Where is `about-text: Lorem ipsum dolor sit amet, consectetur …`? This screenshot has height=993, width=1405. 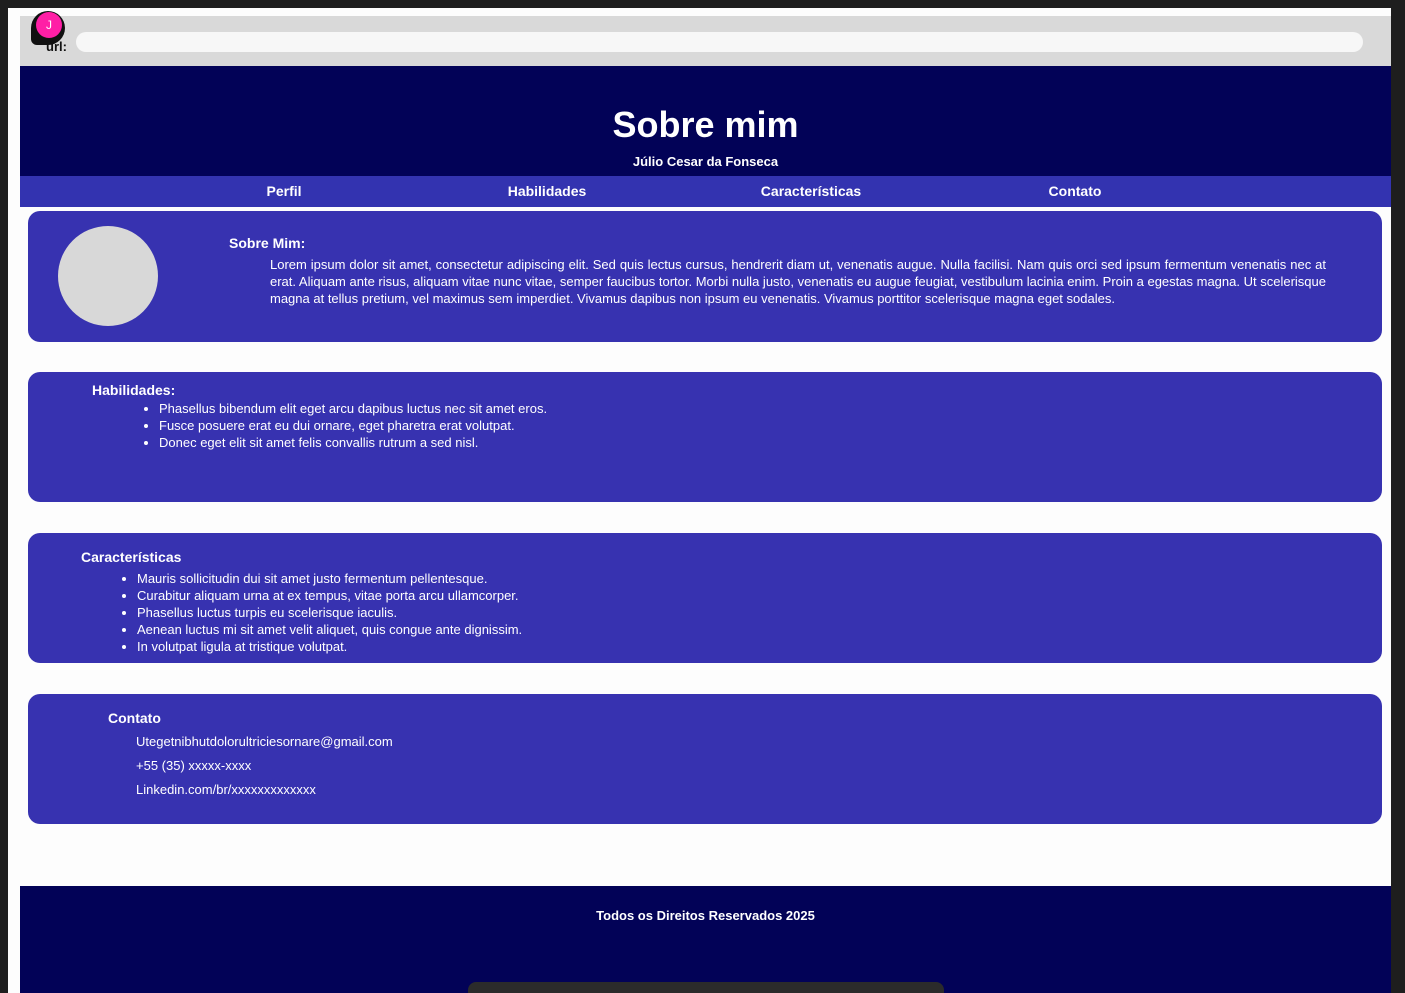
about-text: Lorem ipsum dolor sit amet, consectetur … is located at coordinates (798, 281).